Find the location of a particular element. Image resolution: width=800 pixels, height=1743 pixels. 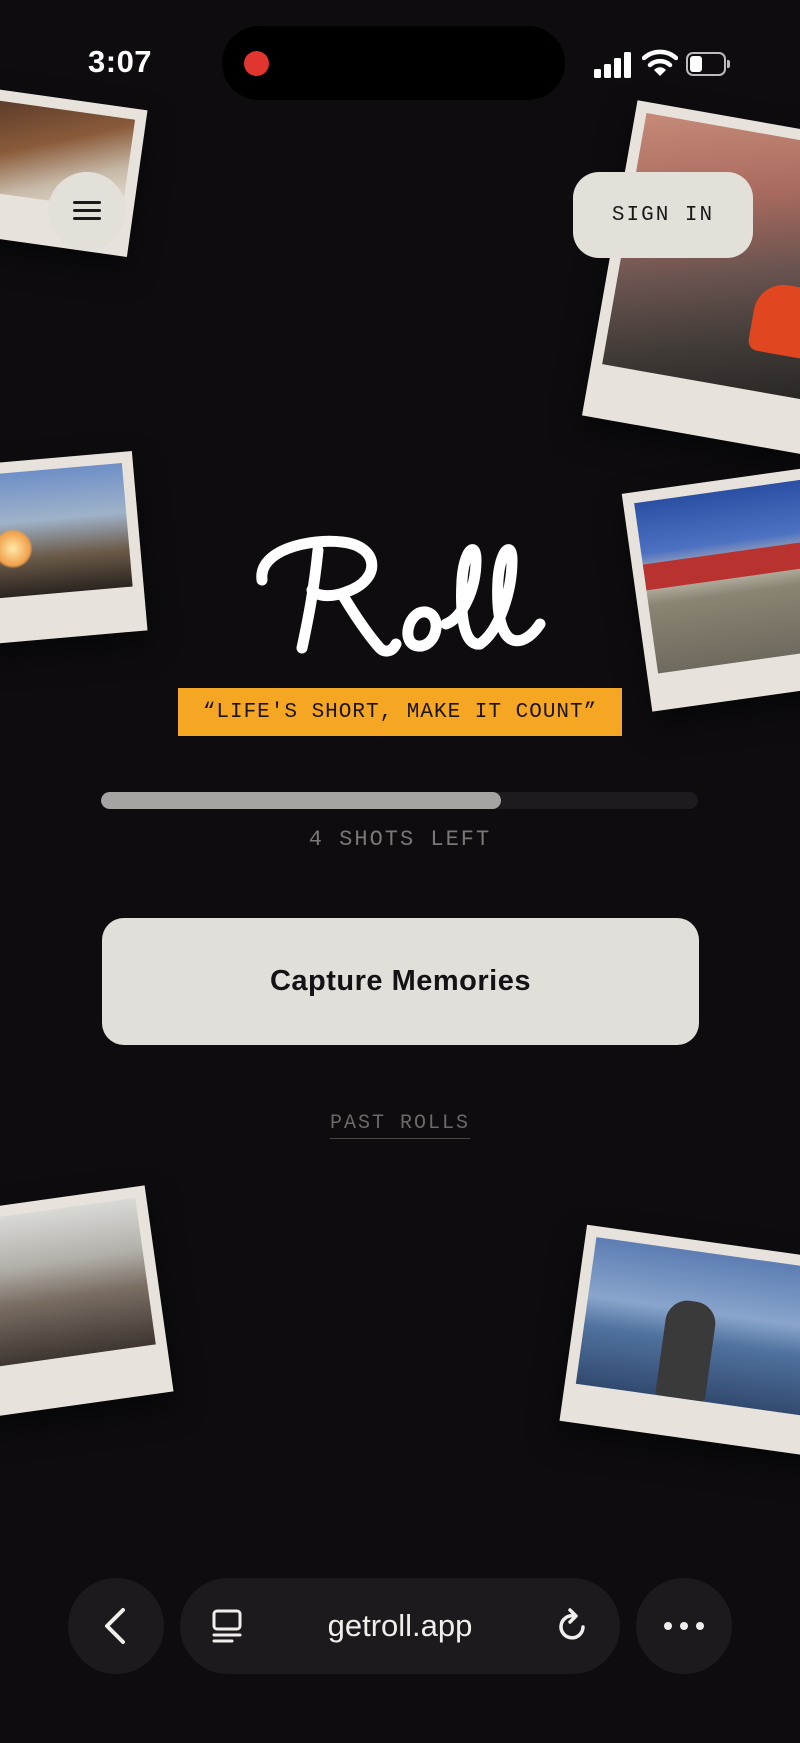

roll-logo is located at coordinates (401, 596).